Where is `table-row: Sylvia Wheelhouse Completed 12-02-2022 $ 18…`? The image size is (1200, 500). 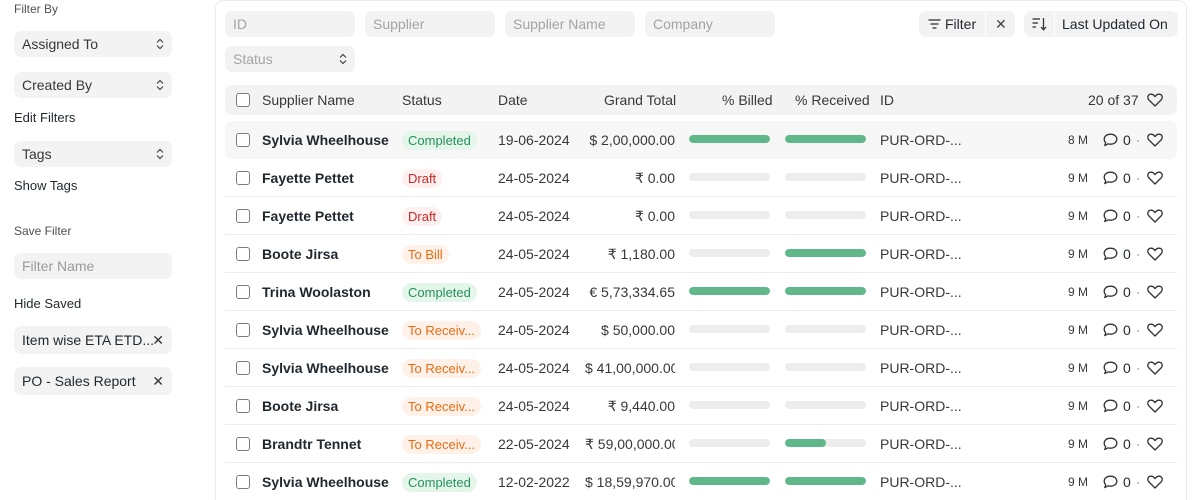
table-row: Sylvia Wheelhouse Completed 12-02-2022 $ 18… is located at coordinates (701, 481).